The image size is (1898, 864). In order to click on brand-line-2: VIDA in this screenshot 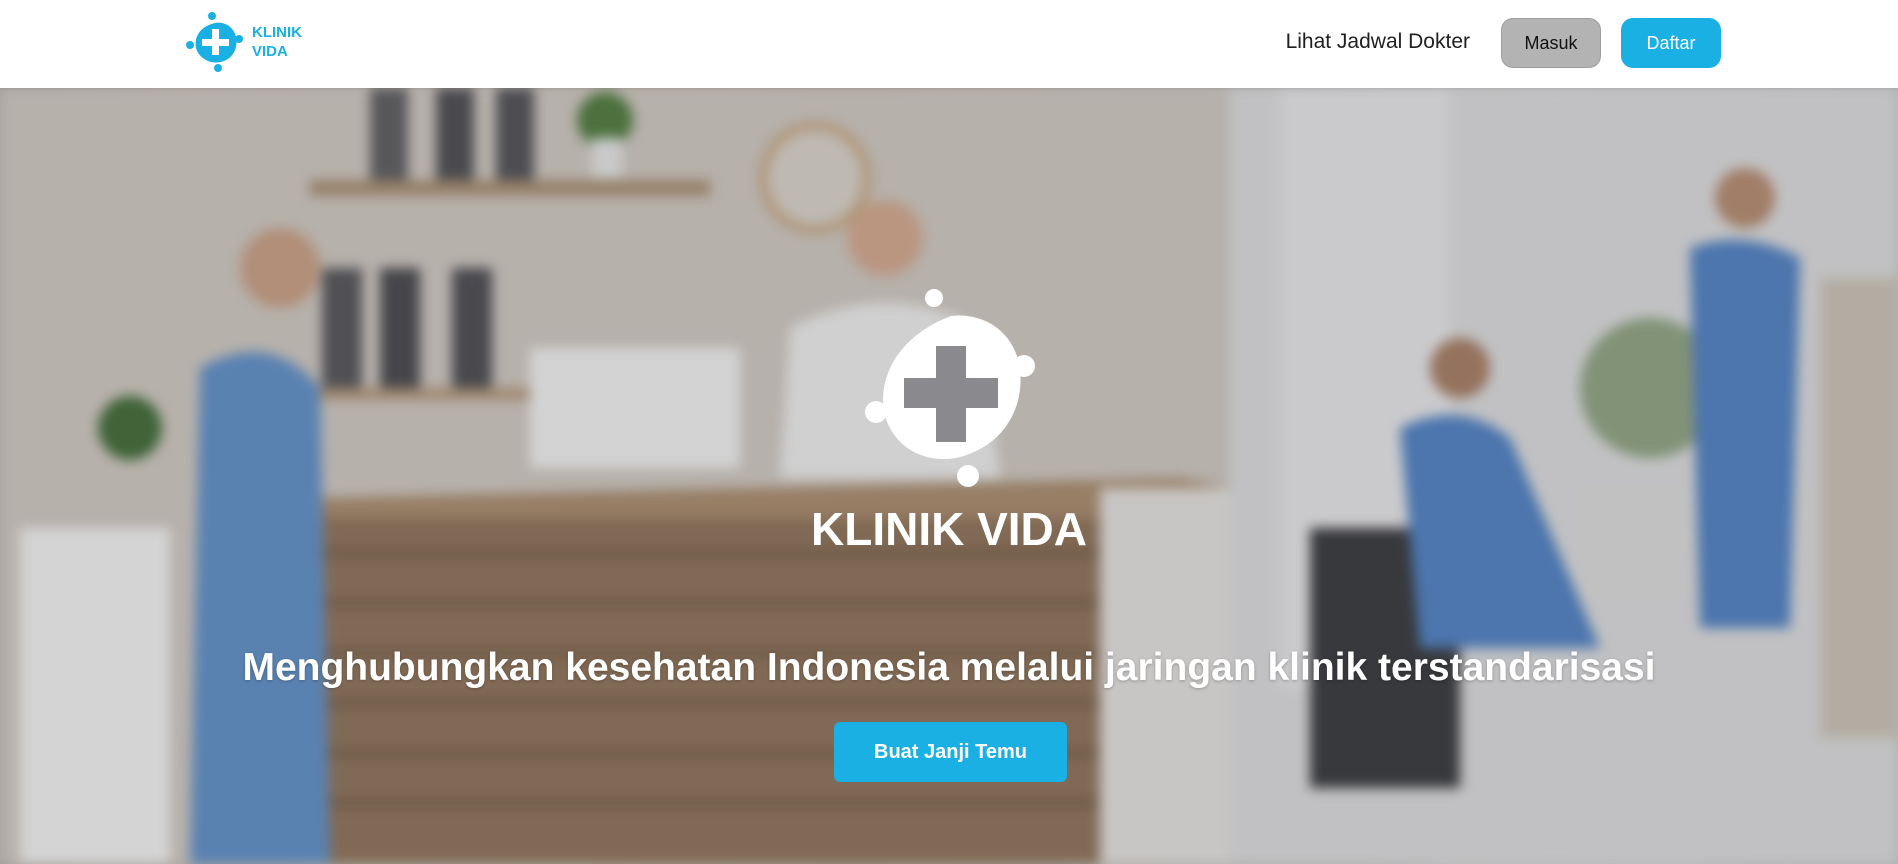, I will do `click(270, 51)`.